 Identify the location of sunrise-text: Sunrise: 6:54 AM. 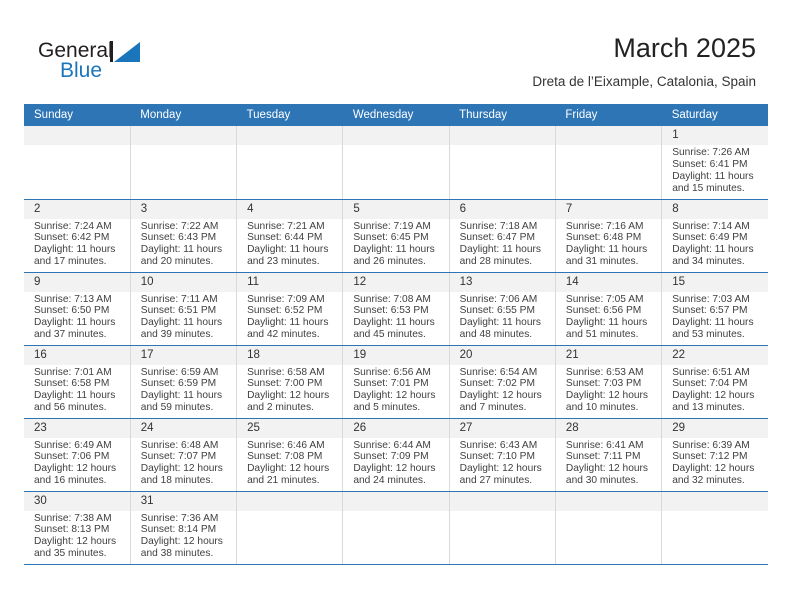
(498, 372).